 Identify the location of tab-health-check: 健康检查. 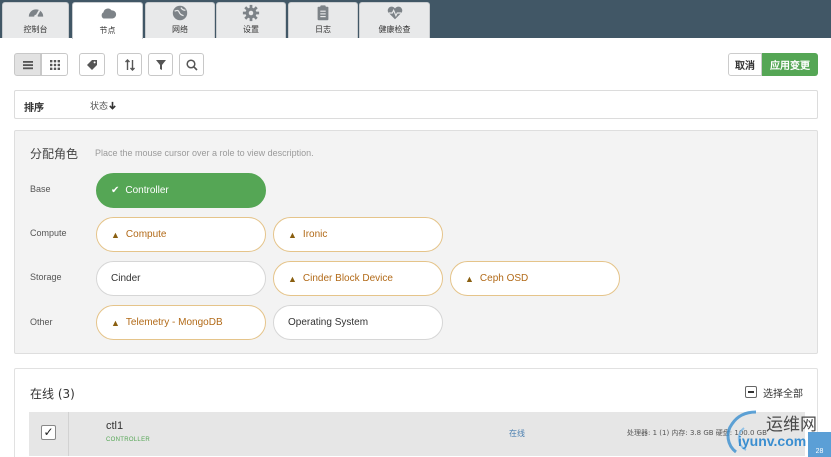
(394, 20).